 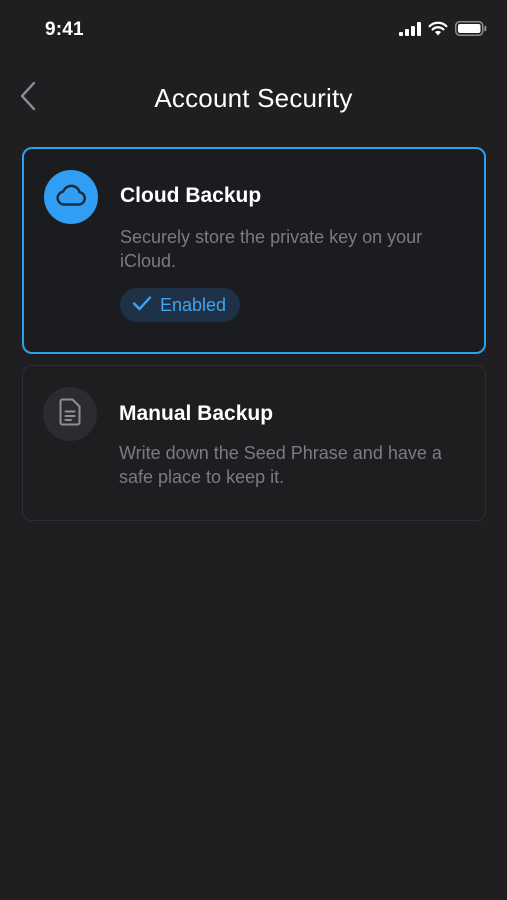 What do you see at coordinates (64, 29) in the screenshot?
I see `status-time: 9:41` at bounding box center [64, 29].